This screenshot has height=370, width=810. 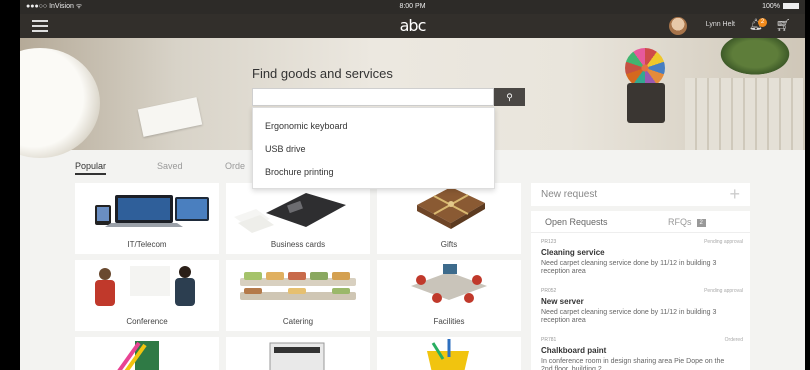 I want to click on request-title: Cleaning service, so click(x=573, y=252).